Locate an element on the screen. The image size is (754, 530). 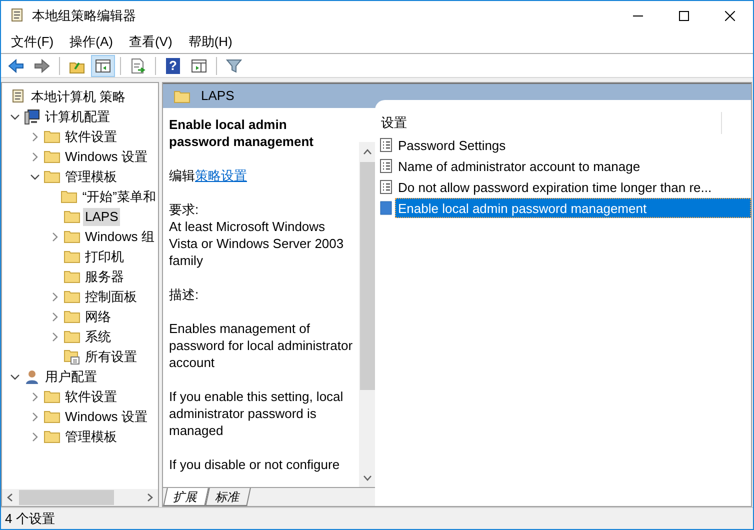
action-pane-icon is located at coordinates (199, 66).